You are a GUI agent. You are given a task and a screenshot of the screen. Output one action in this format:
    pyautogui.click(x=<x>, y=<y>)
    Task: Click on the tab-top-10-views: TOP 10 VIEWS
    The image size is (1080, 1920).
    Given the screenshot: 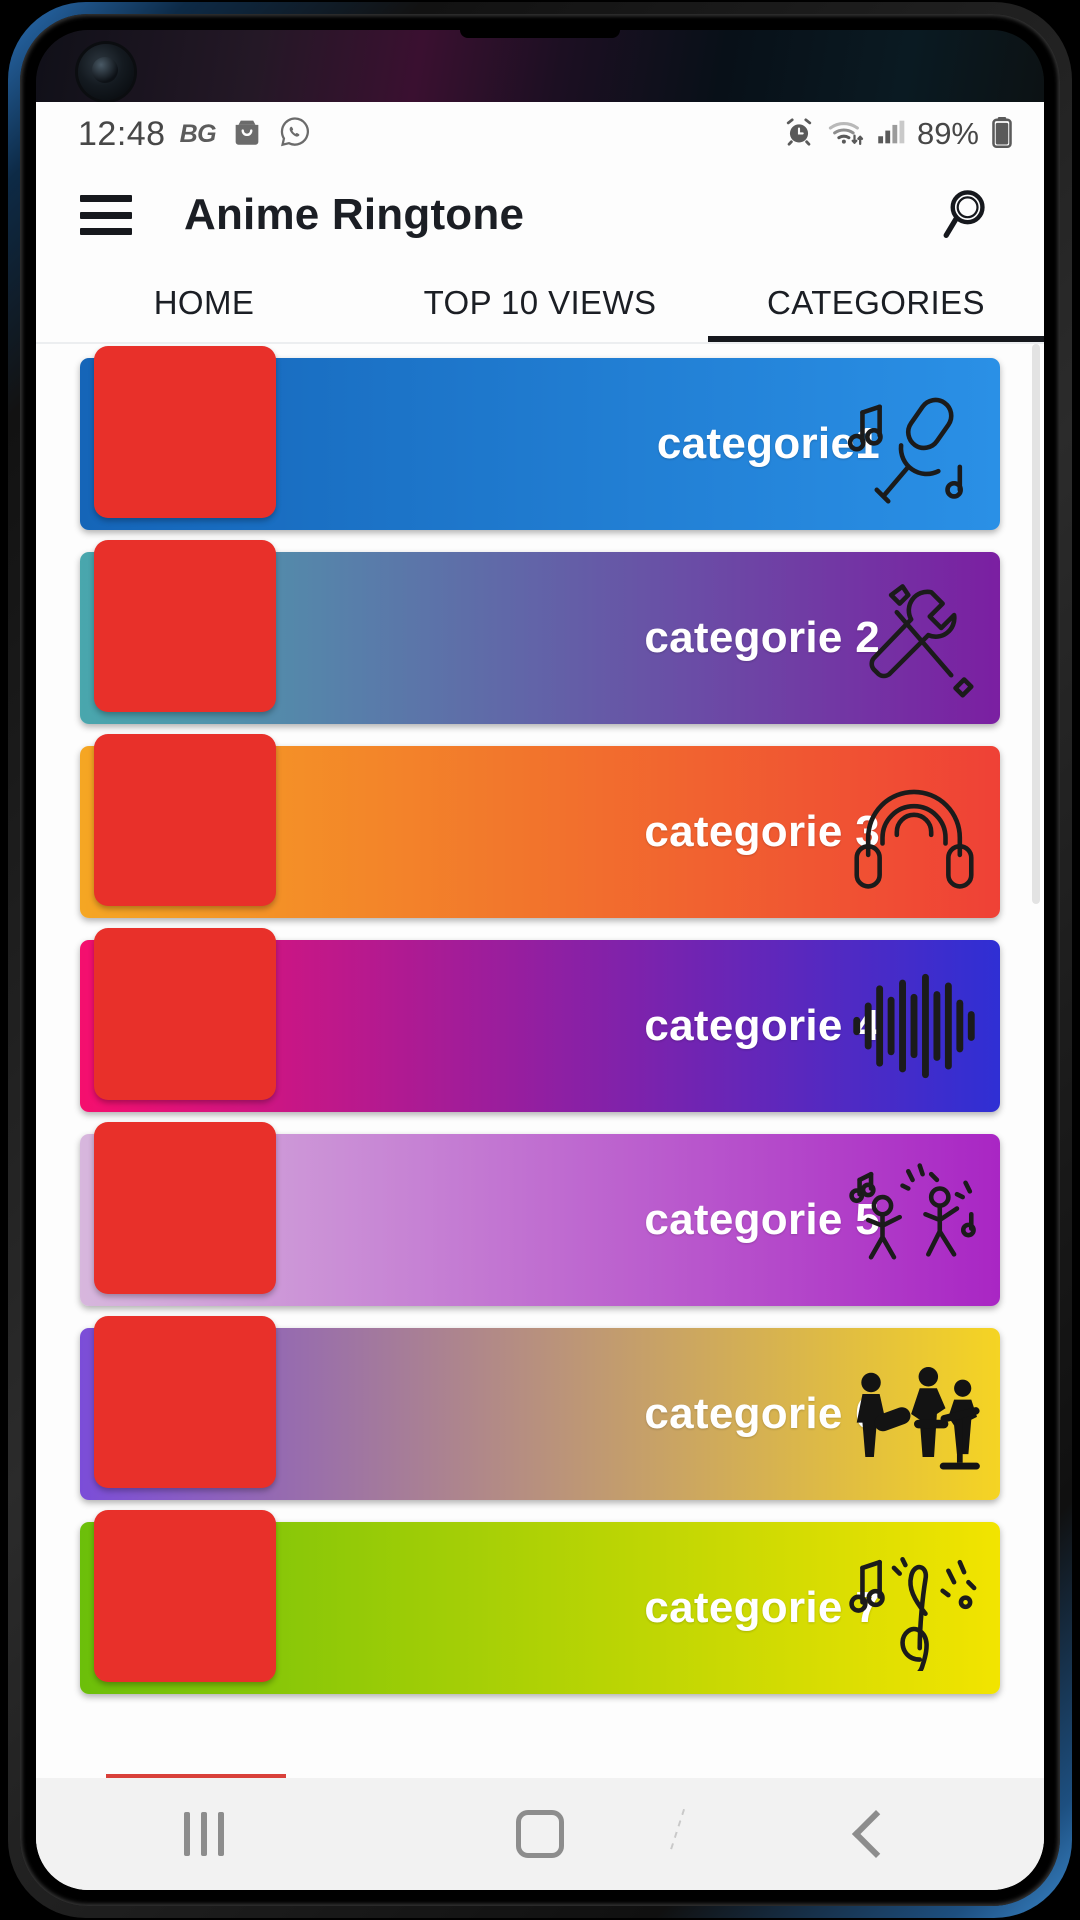 What is the action you would take?
    pyautogui.click(x=540, y=303)
    